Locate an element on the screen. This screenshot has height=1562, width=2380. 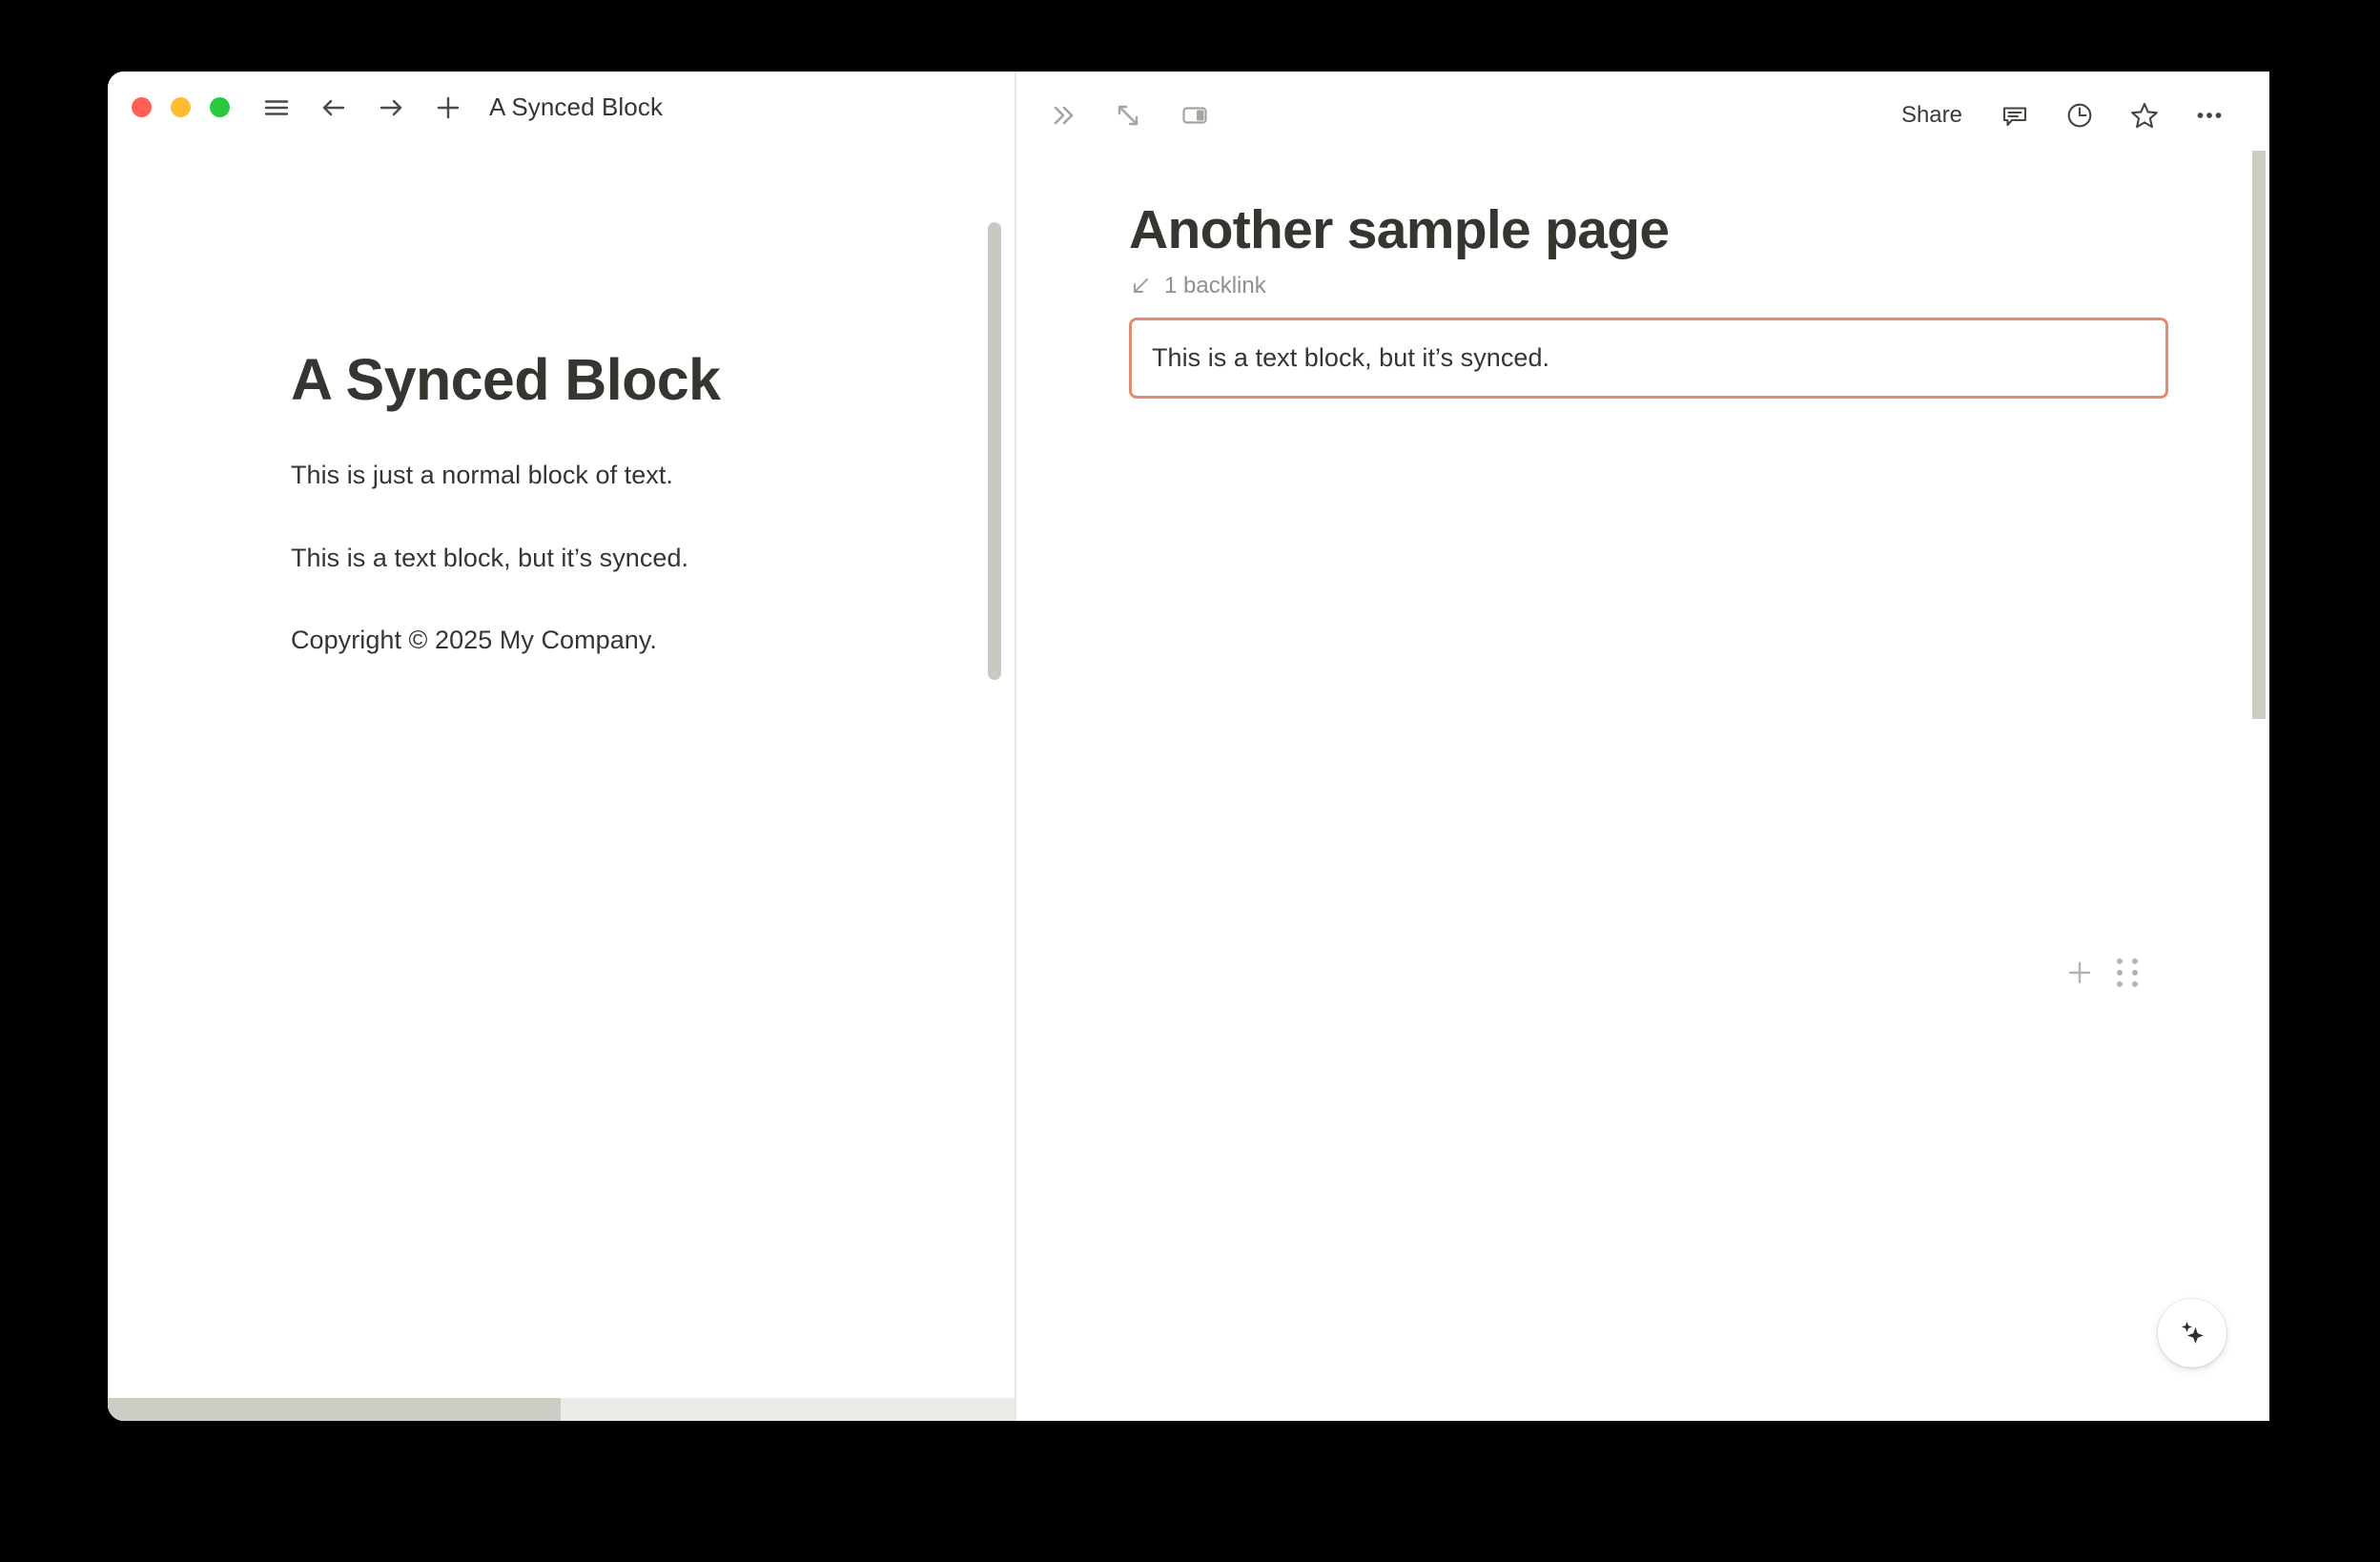
right-pane-vertical-scrollbar is located at coordinates (2259, 435).